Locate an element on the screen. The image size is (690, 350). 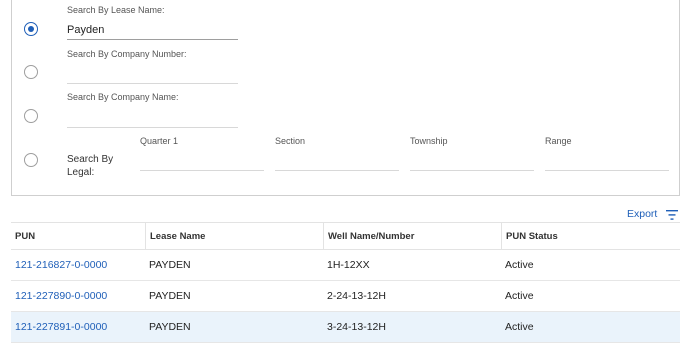
pun-link: 121-227891-0-0000 is located at coordinates (59, 327).